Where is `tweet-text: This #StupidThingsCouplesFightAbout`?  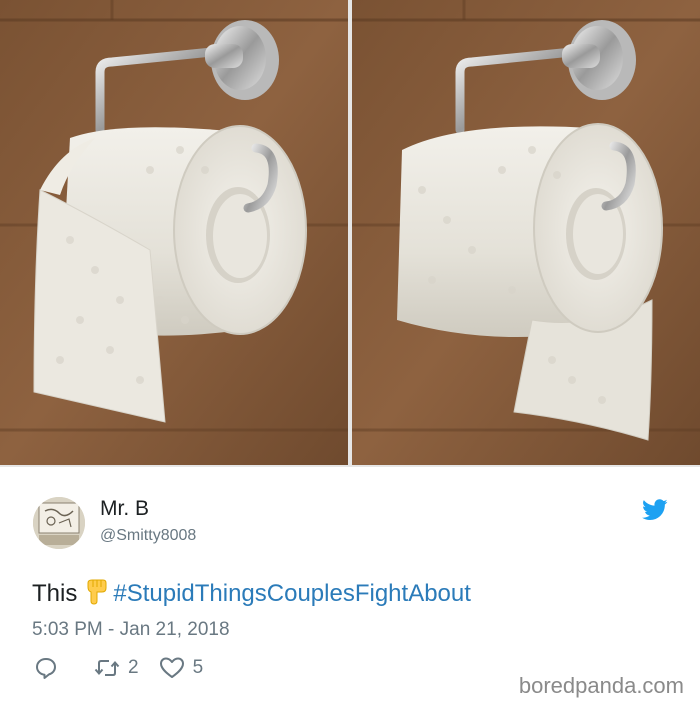
tweet-text: This #StupidThingsCouplesFightAbout is located at coordinates (251, 593).